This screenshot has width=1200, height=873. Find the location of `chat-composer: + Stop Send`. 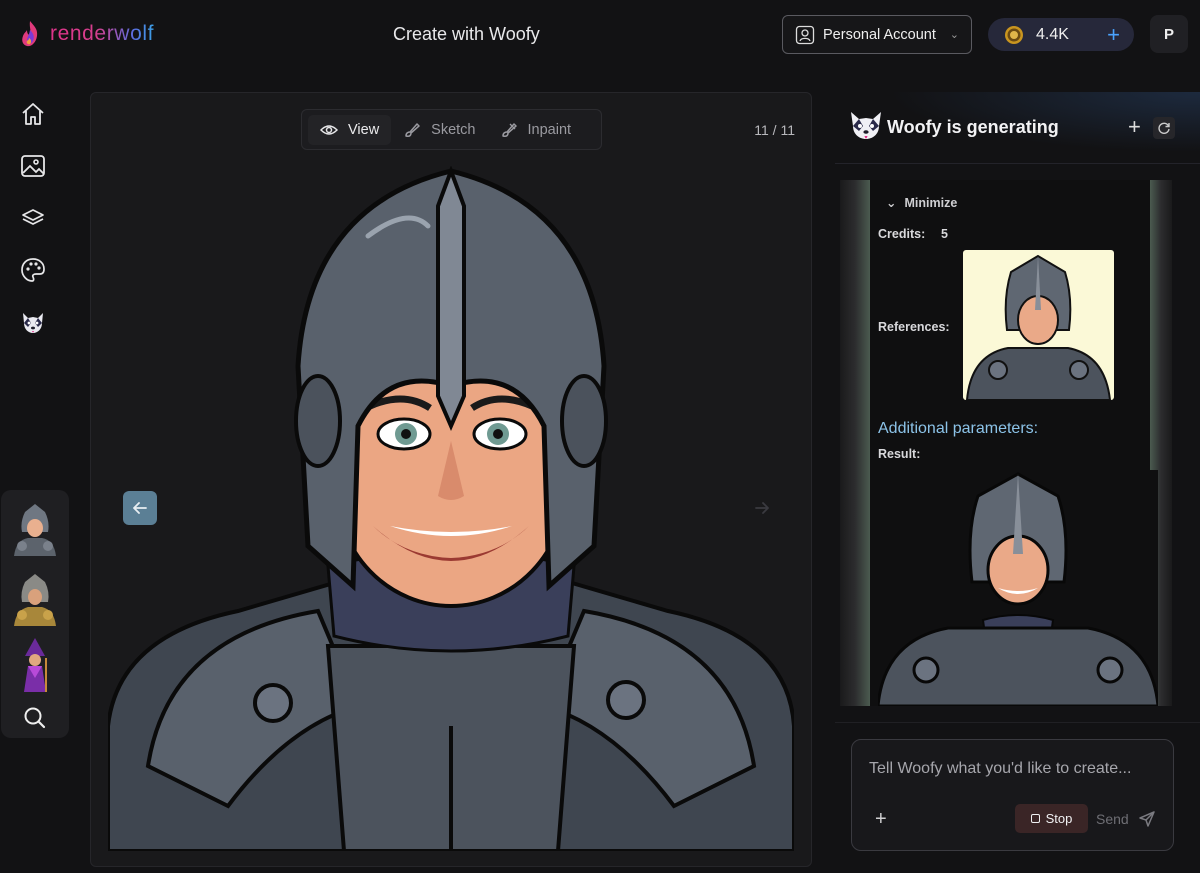

chat-composer: + Stop Send is located at coordinates (1012, 795).